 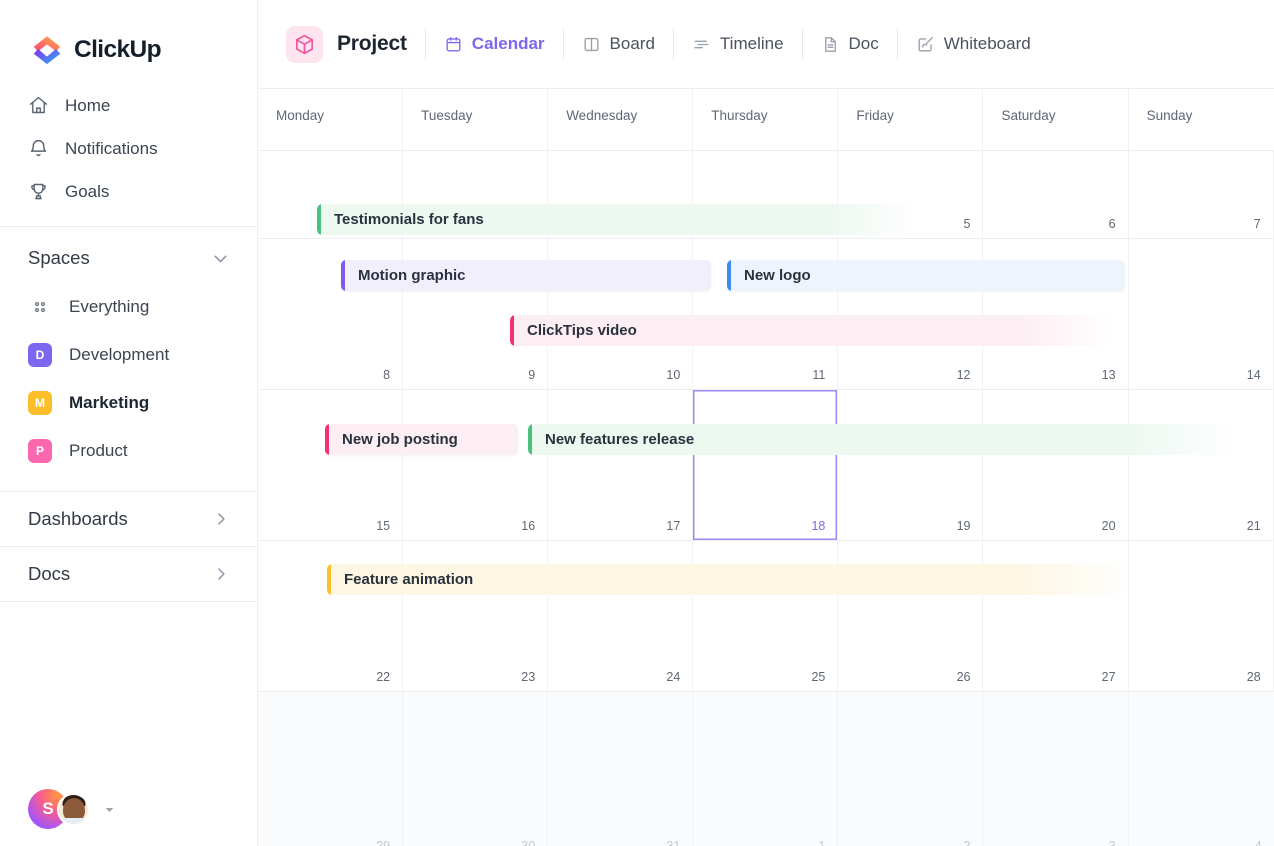 What do you see at coordinates (383, 677) in the screenshot?
I see `day-number: 22` at bounding box center [383, 677].